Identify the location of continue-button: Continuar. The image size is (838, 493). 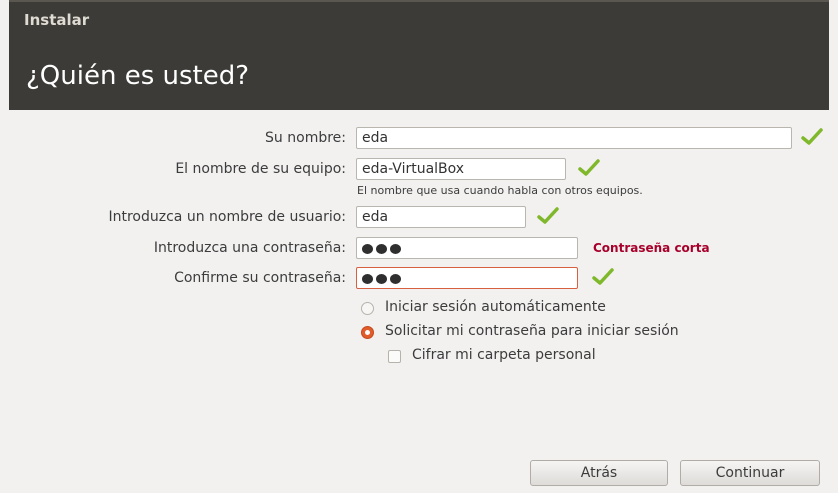
(750, 473).